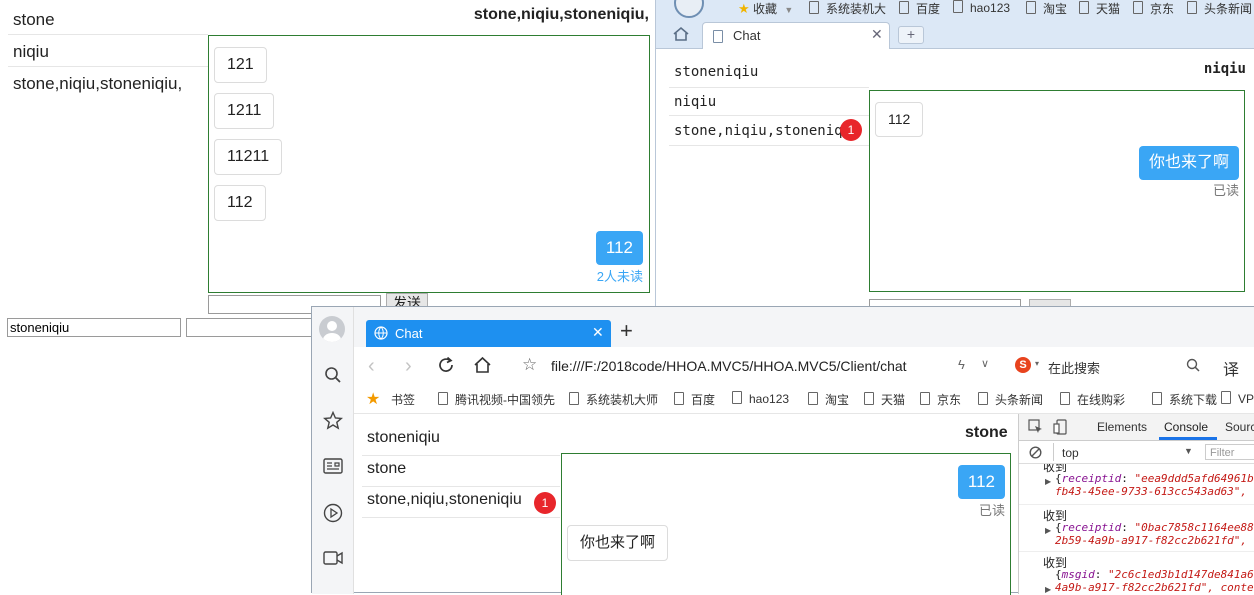  Describe the element at coordinates (765, 8) in the screenshot. I see `bookmark-favorites: ★ 收藏 ▼` at that location.